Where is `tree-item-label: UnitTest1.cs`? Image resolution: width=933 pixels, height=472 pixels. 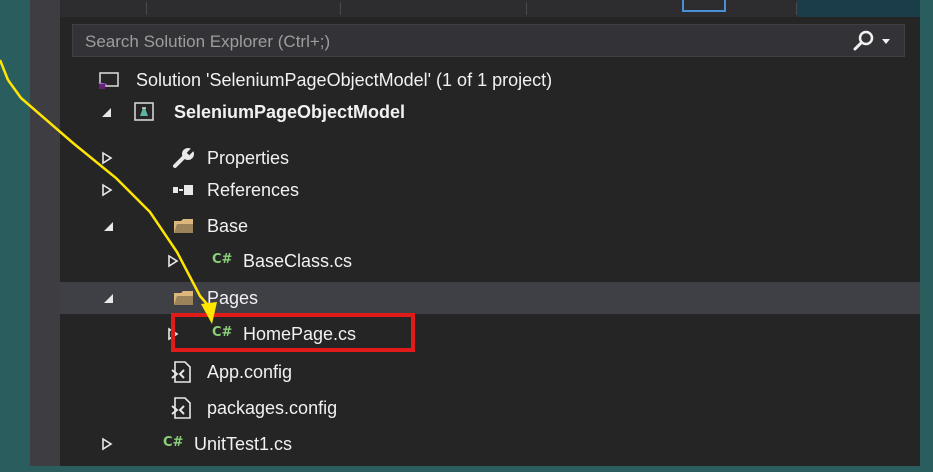
tree-item-label: UnitTest1.cs is located at coordinates (243, 444).